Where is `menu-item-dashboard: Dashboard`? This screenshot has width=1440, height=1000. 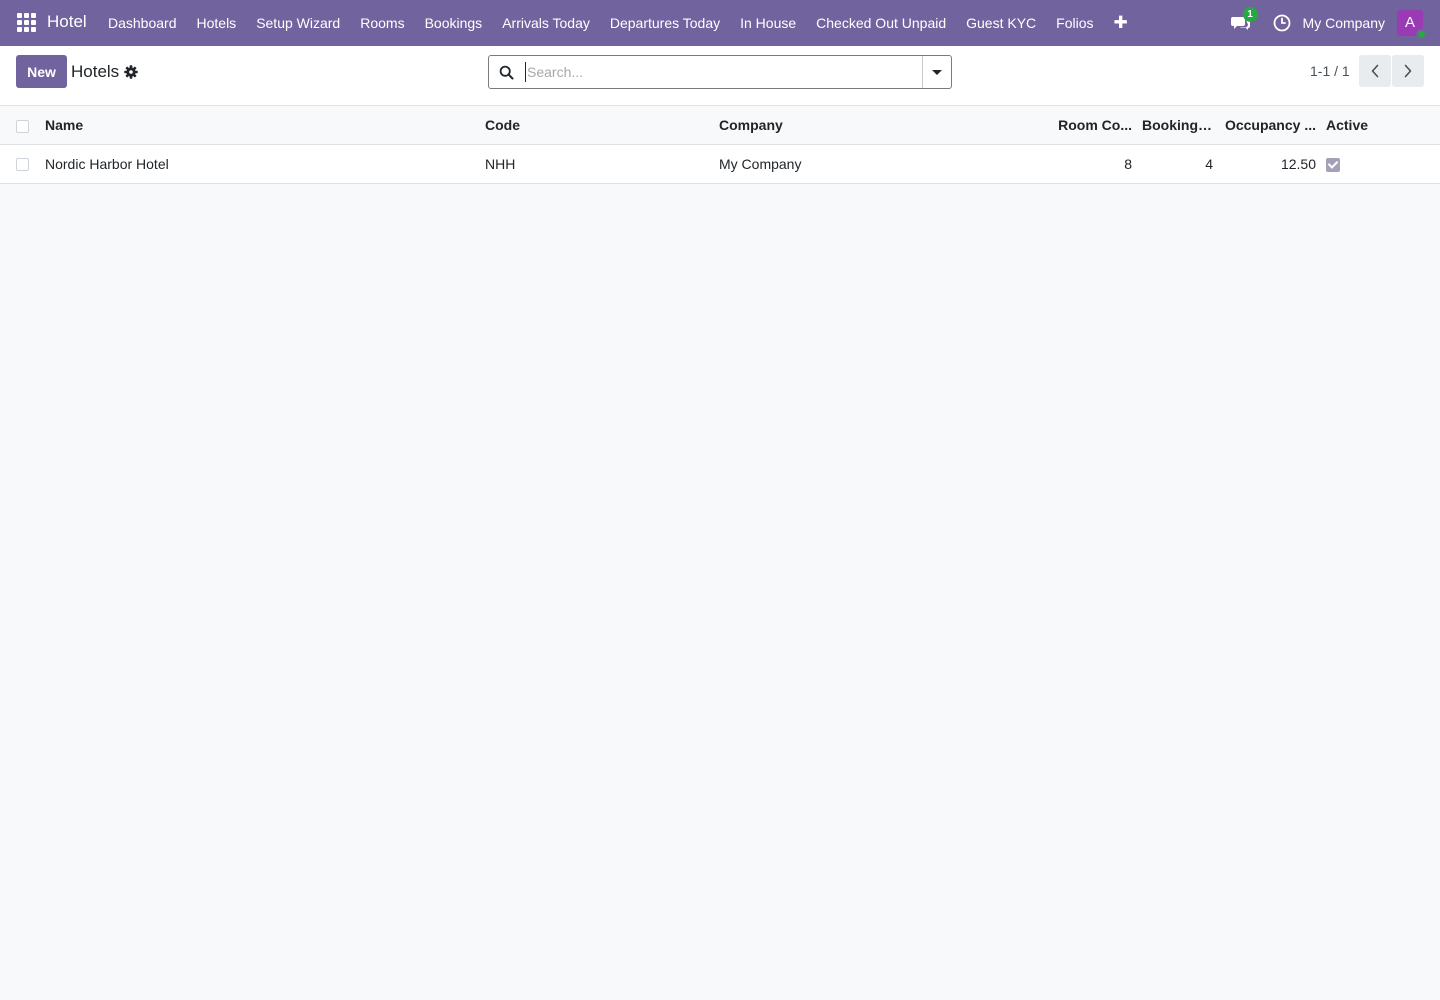
menu-item-dashboard: Dashboard is located at coordinates (142, 23).